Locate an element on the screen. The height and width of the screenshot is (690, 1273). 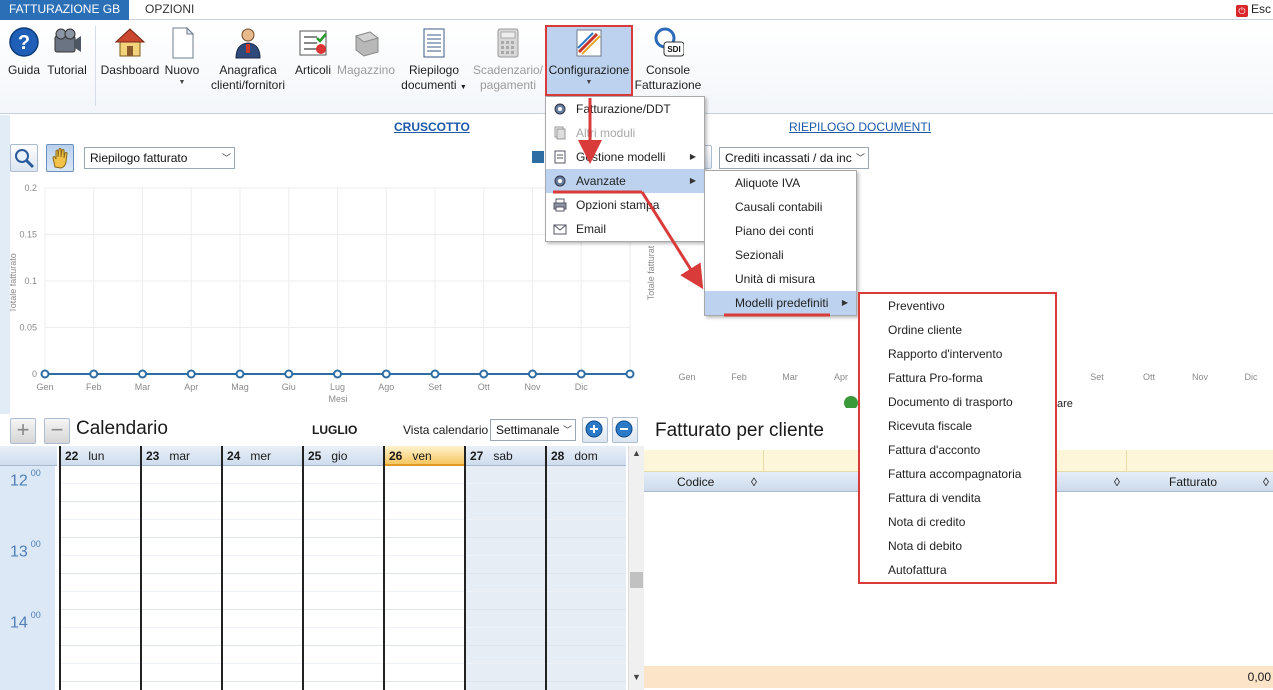
zoom-out-button is located at coordinates (625, 430).